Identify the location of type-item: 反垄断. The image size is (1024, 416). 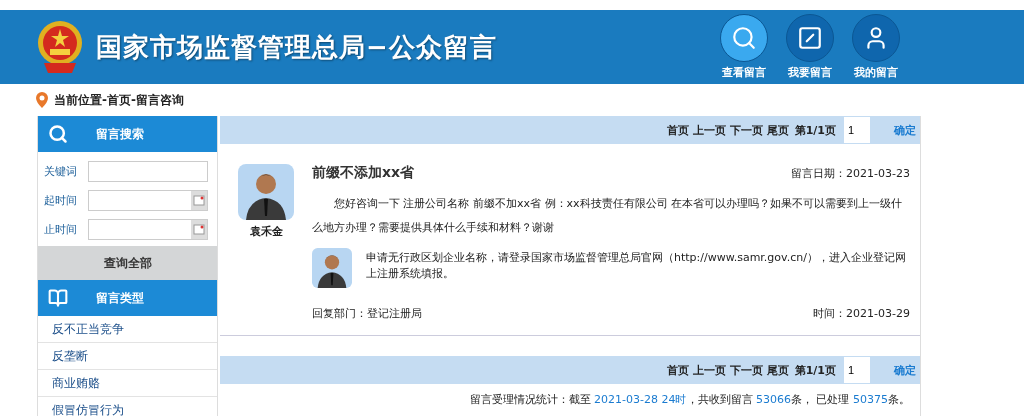
(127, 356).